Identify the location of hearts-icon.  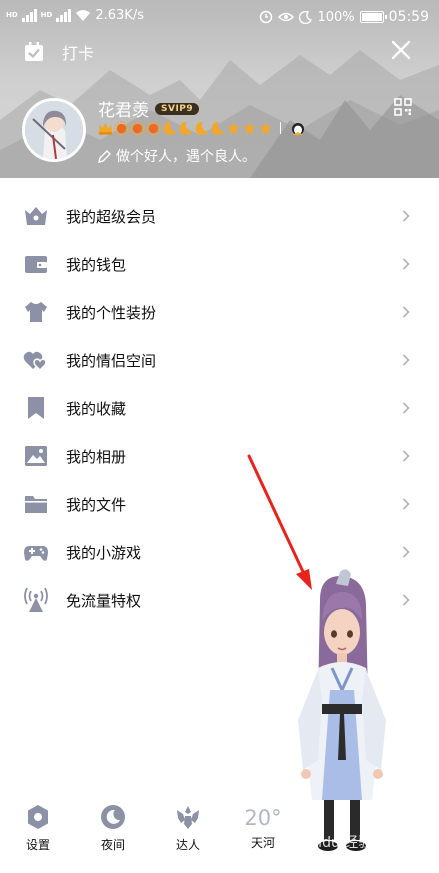
(35, 361).